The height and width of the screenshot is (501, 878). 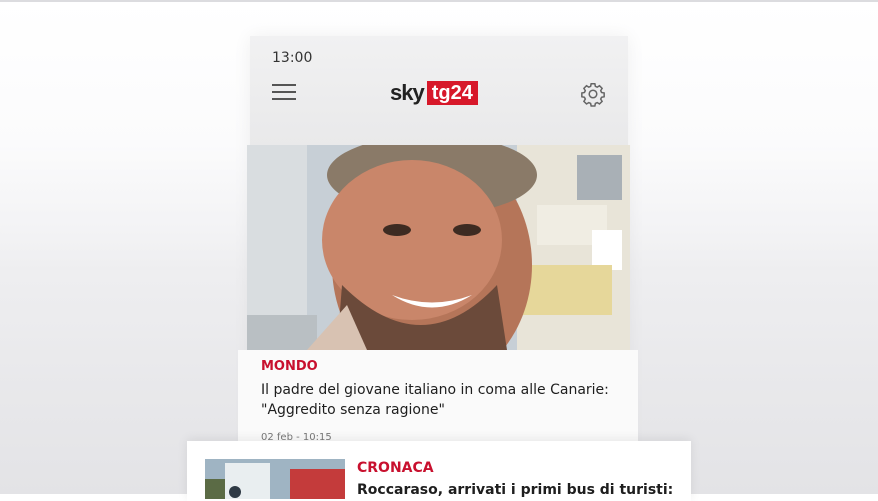 I want to click on gear-icon, so click(x=593, y=94).